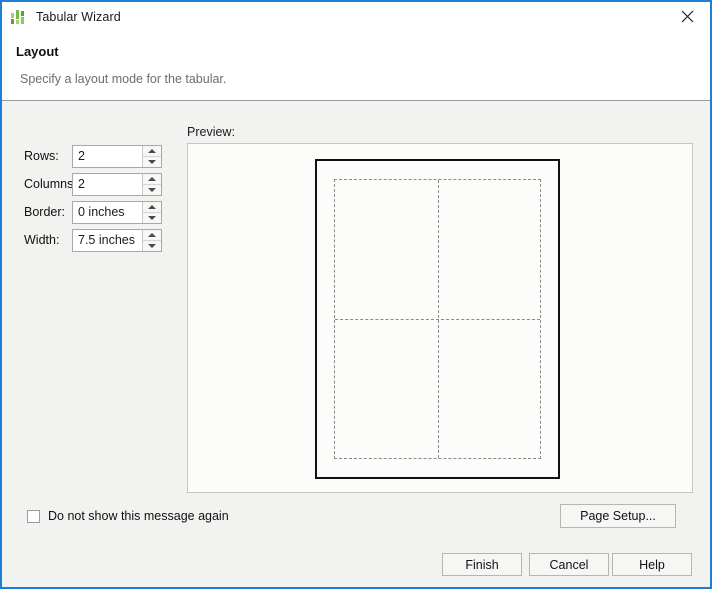  What do you see at coordinates (107, 156) in the screenshot?
I see `rows-input: 2` at bounding box center [107, 156].